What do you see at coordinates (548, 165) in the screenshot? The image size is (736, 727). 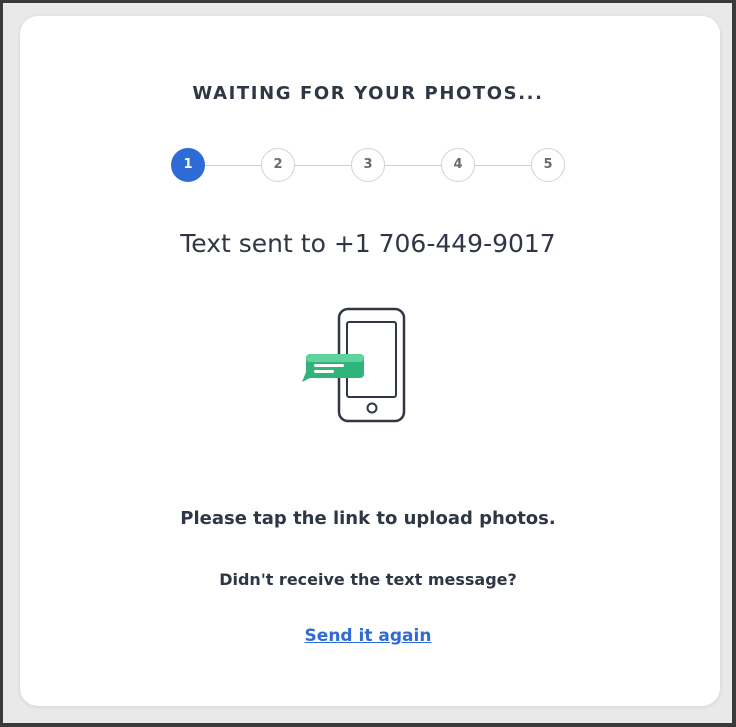 I see `step-5: 5` at bounding box center [548, 165].